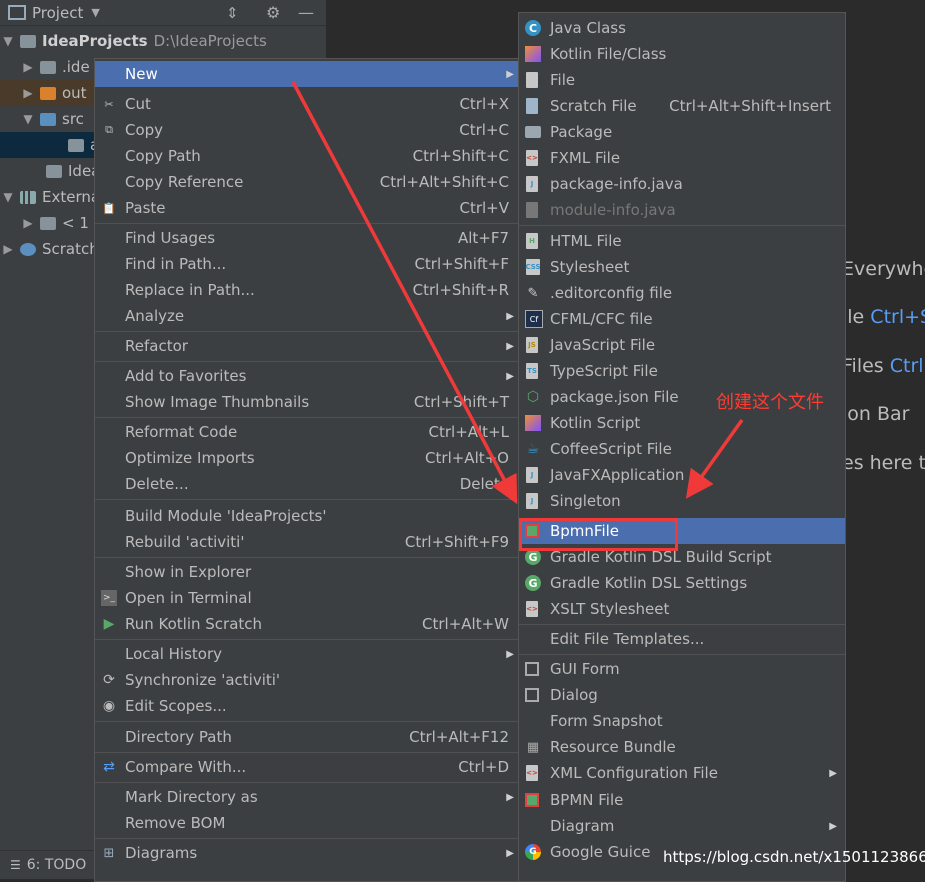  Describe the element at coordinates (404, 293) in the screenshot. I see `arrow-from-new-to-bpmnfile` at that location.